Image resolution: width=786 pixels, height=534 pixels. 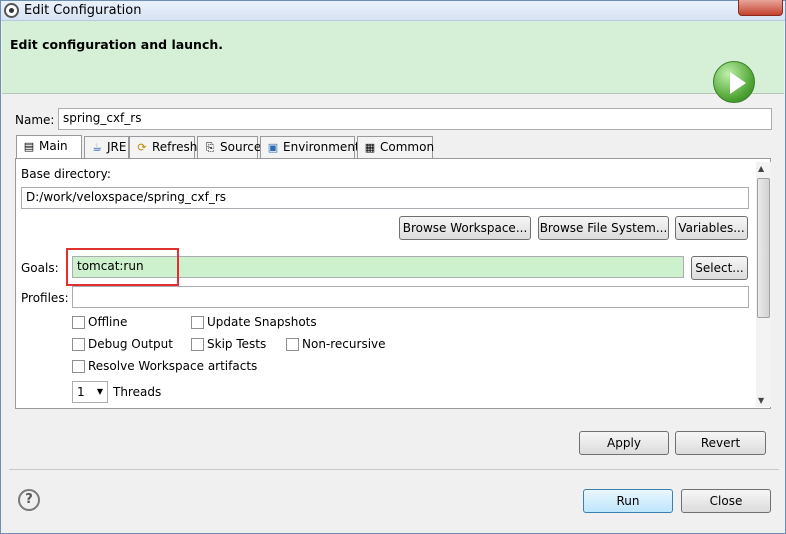 What do you see at coordinates (734, 82) in the screenshot?
I see `run-icon` at bounding box center [734, 82].